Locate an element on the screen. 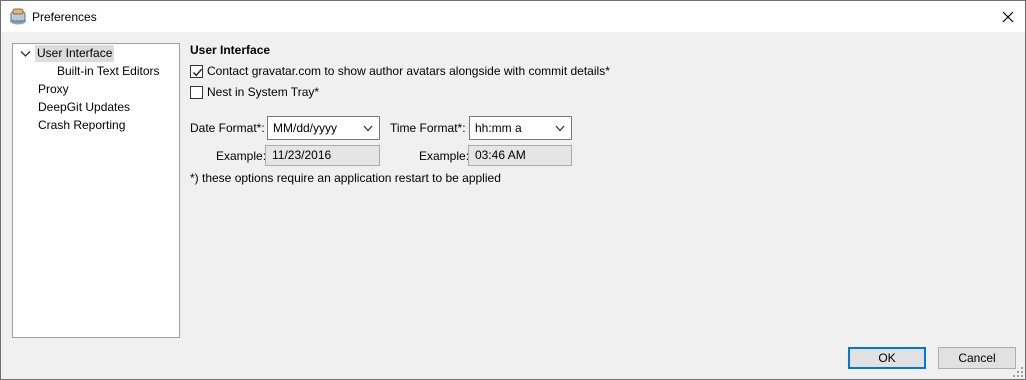 Image resolution: width=1026 pixels, height=380 pixels. cancel-button: Cancel is located at coordinates (977, 358).